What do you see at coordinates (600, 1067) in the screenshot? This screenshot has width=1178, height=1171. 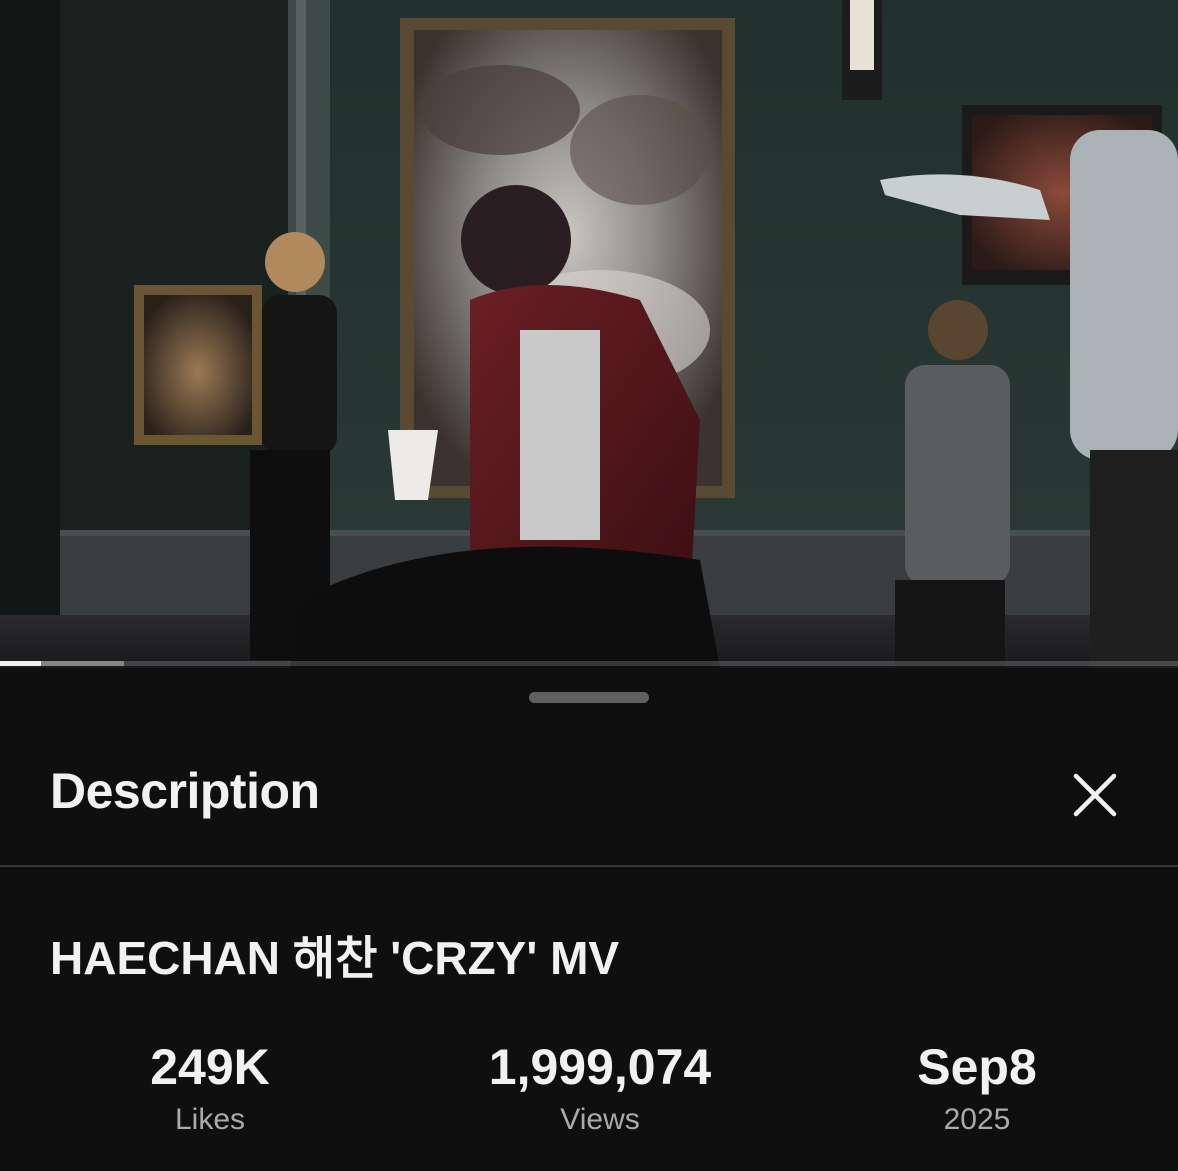 I see `views-count: 1,999,074` at bounding box center [600, 1067].